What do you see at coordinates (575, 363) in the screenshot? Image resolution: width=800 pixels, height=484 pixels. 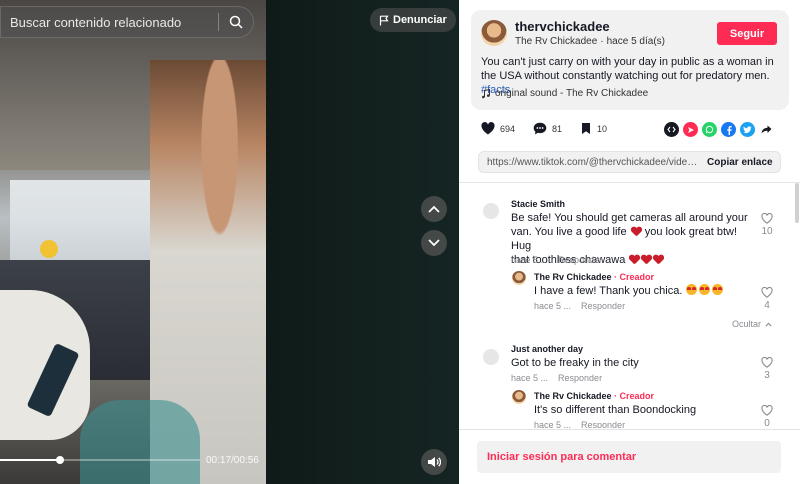 I see `comment-text-line1: Got to be freaky in the city` at bounding box center [575, 363].